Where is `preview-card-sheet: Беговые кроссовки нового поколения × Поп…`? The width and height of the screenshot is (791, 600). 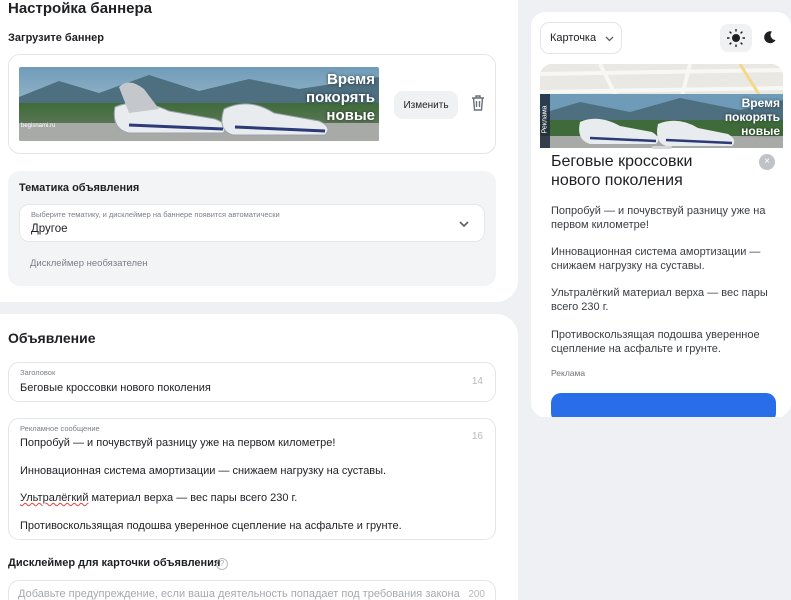 preview-card-sheet: Беговые кроссовки нового поколения × Поп… is located at coordinates (661, 281).